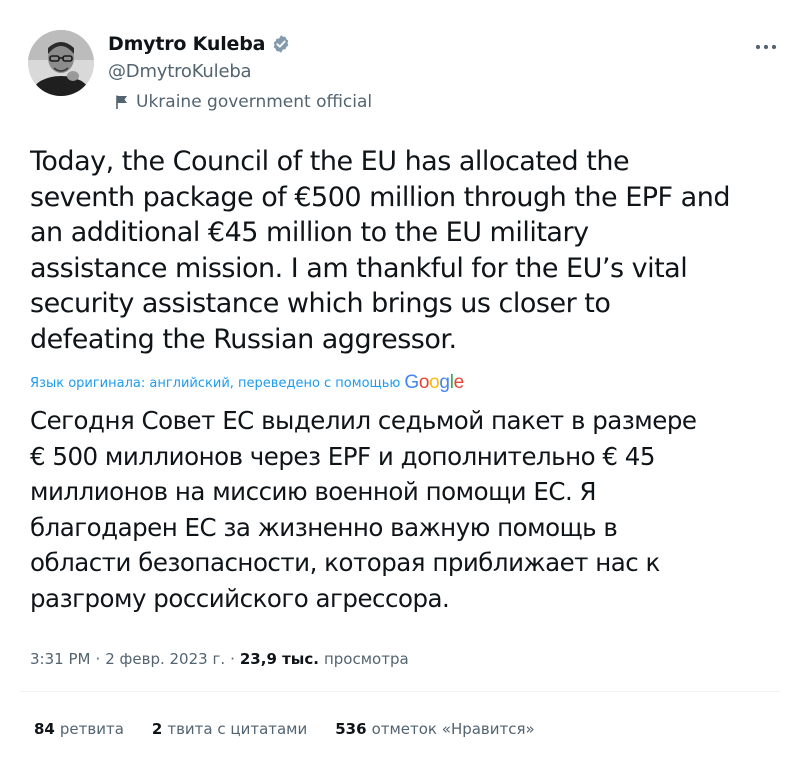 This screenshot has width=800, height=761. I want to click on author-affiliation: Ukraine government official, so click(243, 102).